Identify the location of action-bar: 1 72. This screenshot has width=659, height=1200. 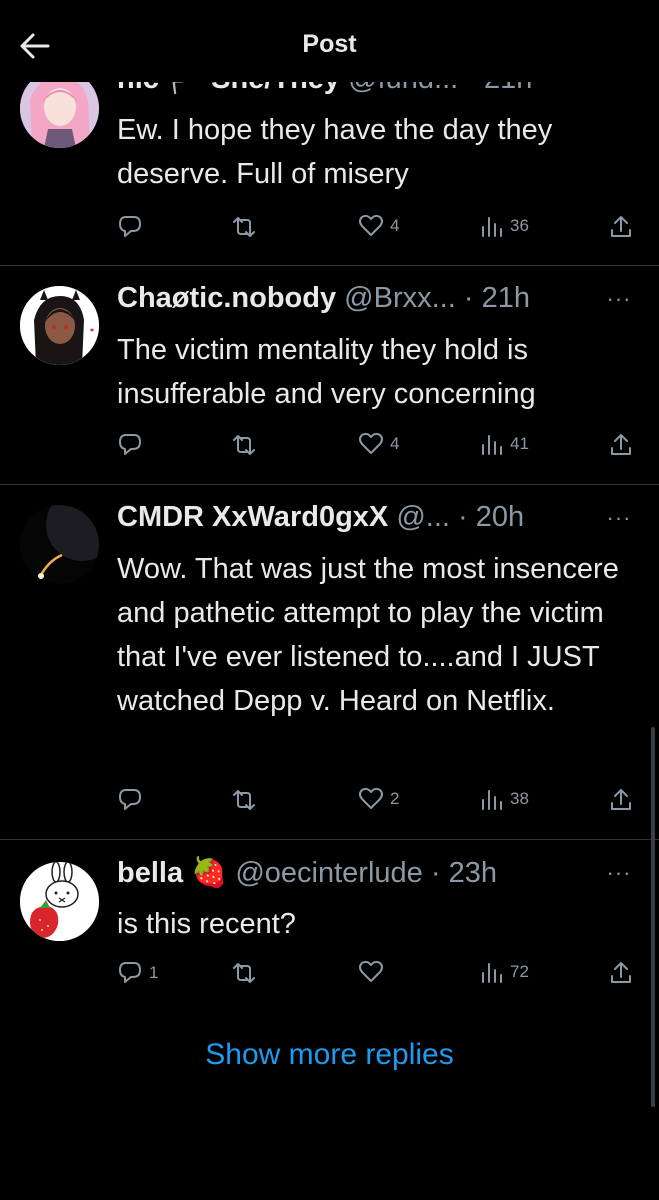
(329, 975).